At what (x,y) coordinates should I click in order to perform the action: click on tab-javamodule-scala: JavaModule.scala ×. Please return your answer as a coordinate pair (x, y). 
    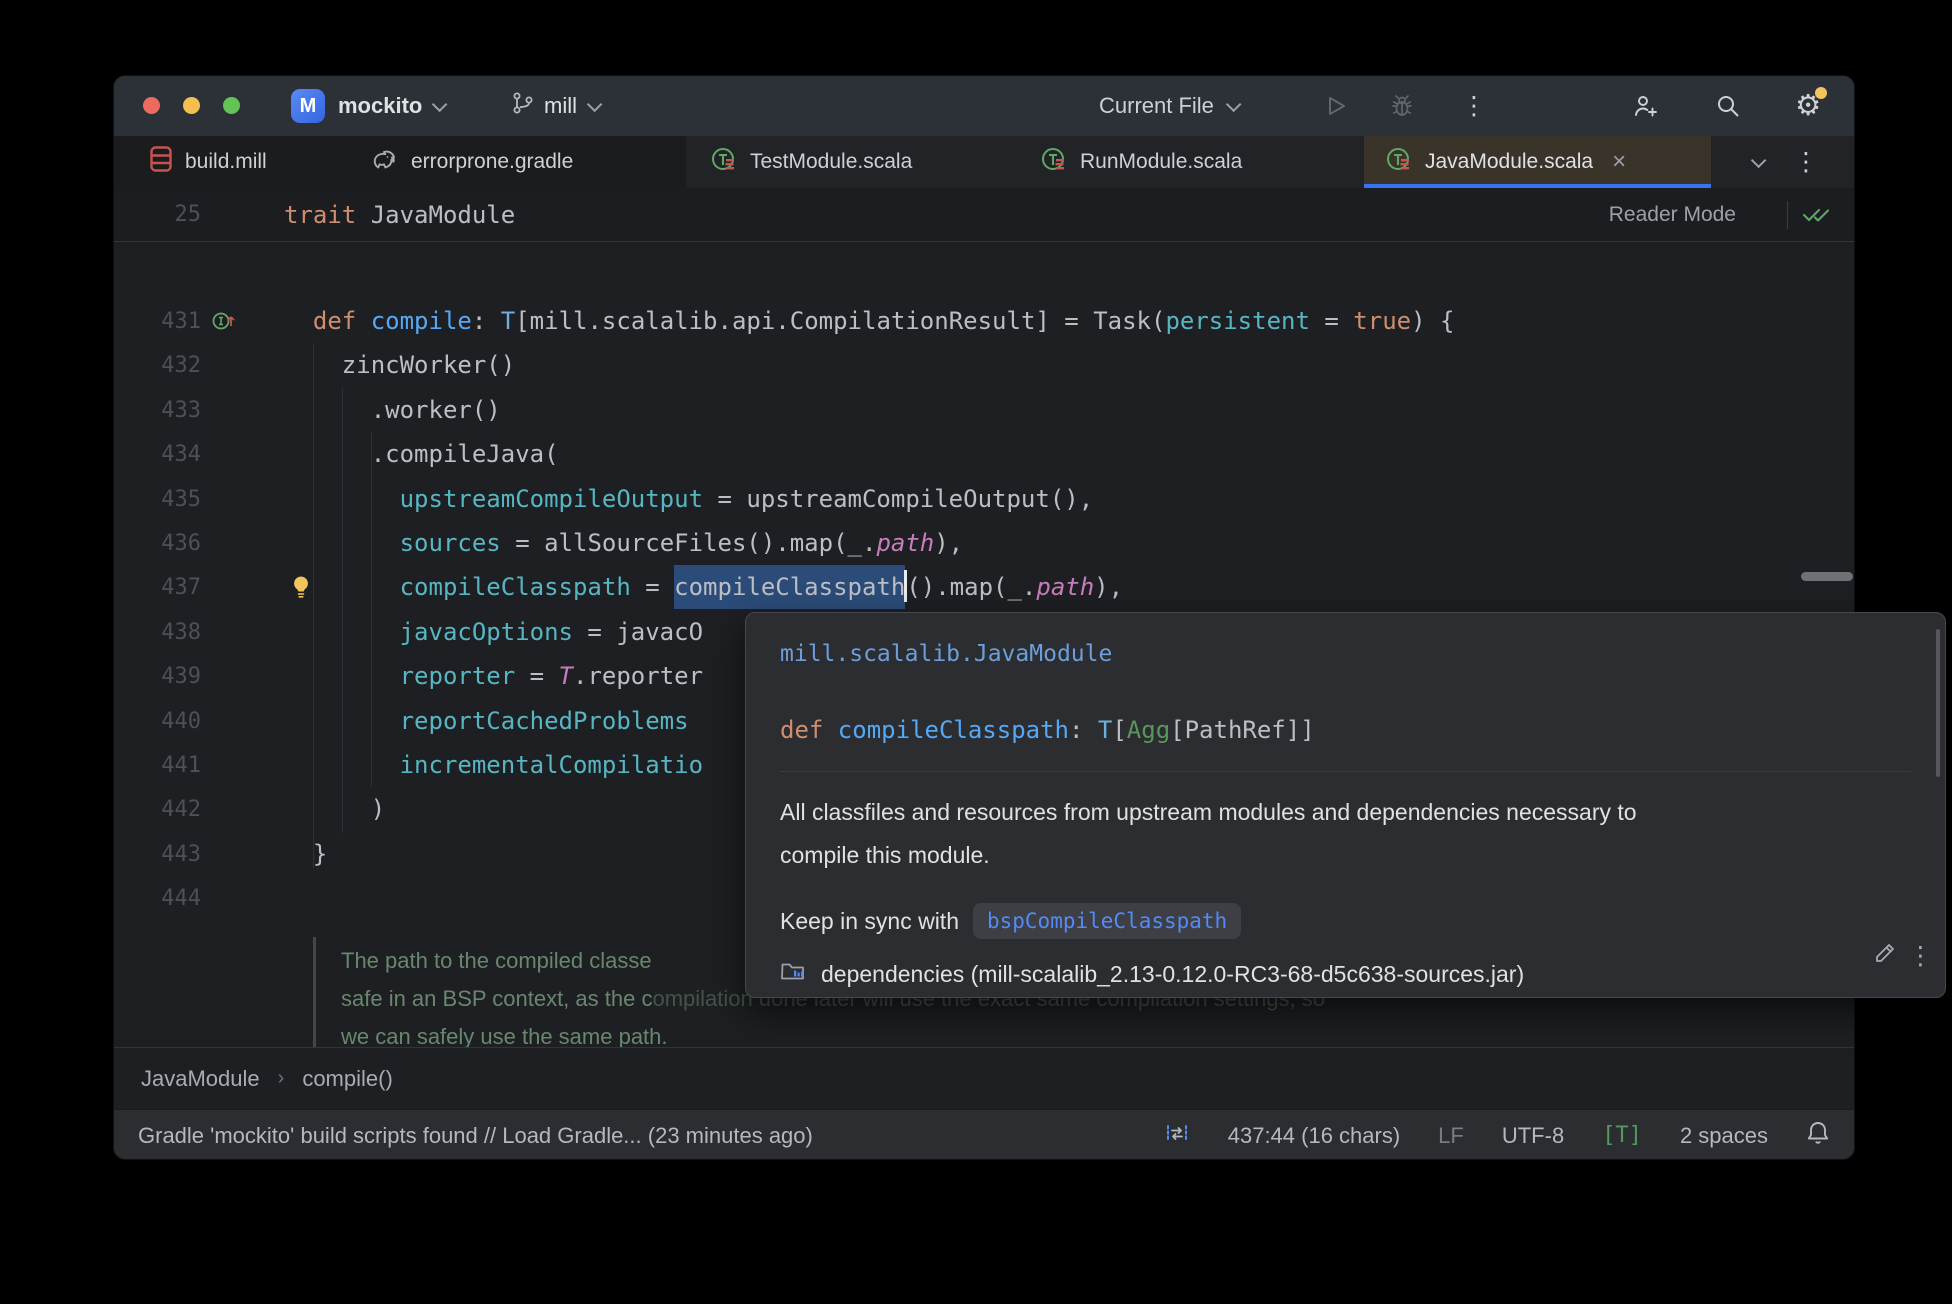
    Looking at the image, I should click on (1537, 162).